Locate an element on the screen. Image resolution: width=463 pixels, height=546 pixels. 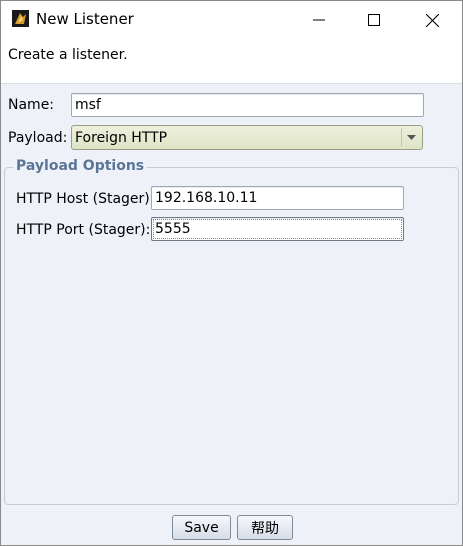
minimize-icon is located at coordinates (319, 20).